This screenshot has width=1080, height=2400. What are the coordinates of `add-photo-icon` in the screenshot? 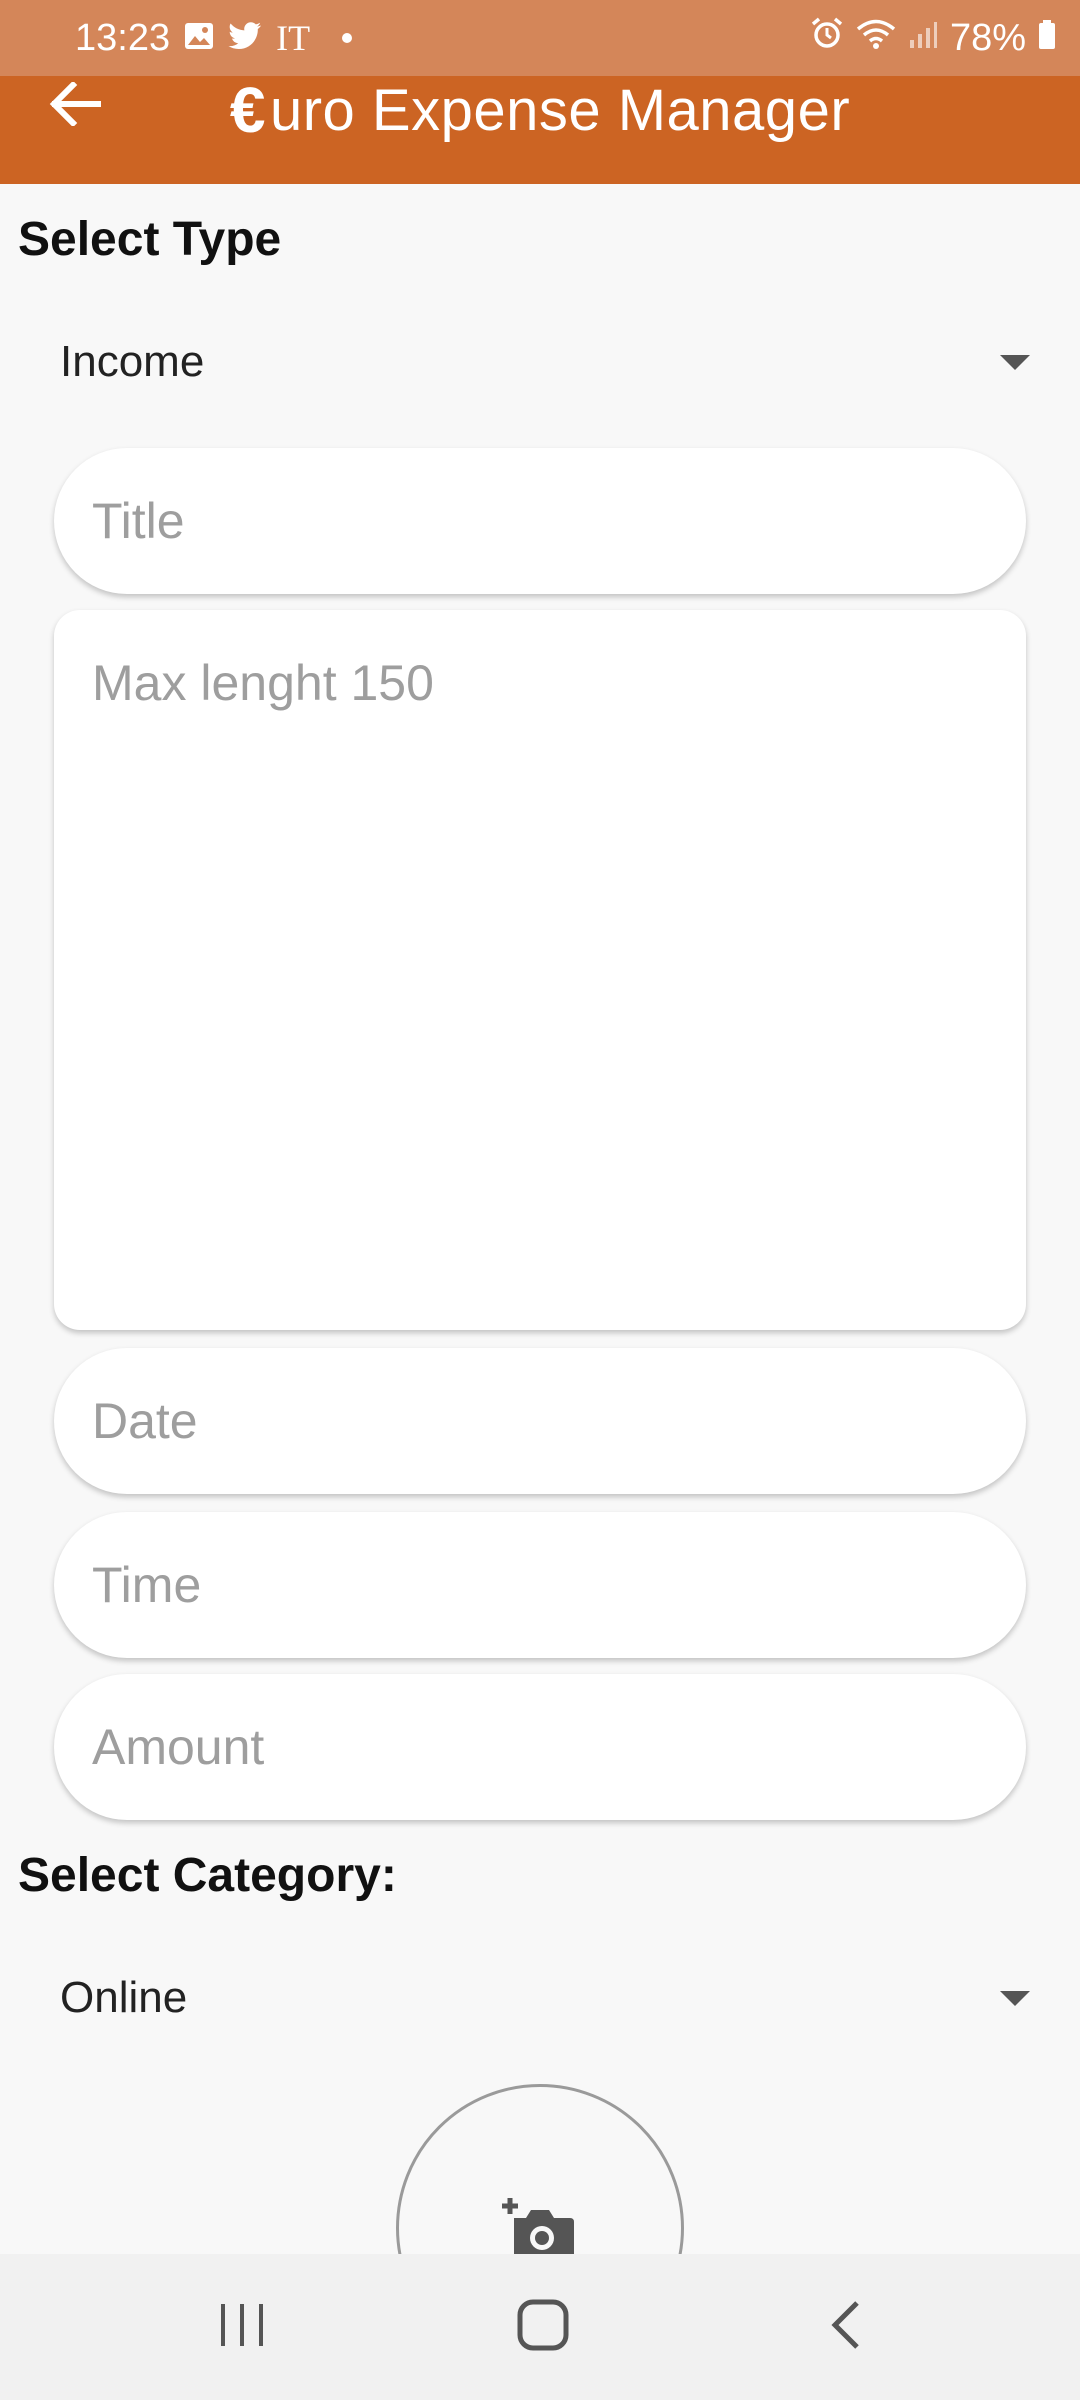 It's located at (538, 2228).